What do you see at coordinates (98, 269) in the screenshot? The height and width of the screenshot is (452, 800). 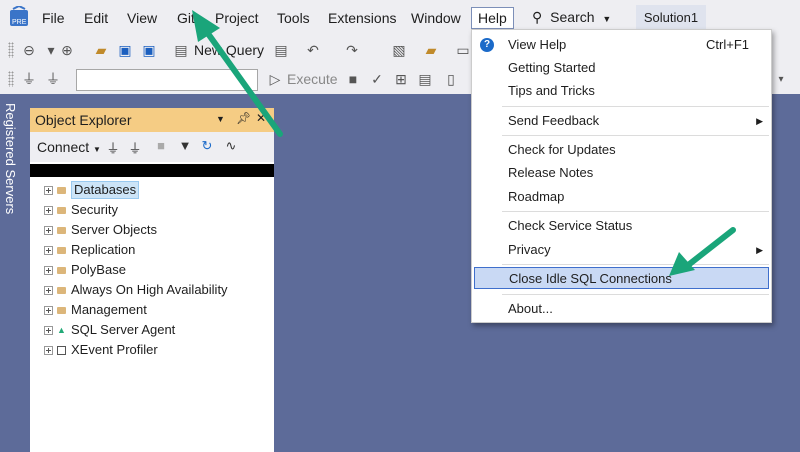 I see `tree-label: PolyBase` at bounding box center [98, 269].